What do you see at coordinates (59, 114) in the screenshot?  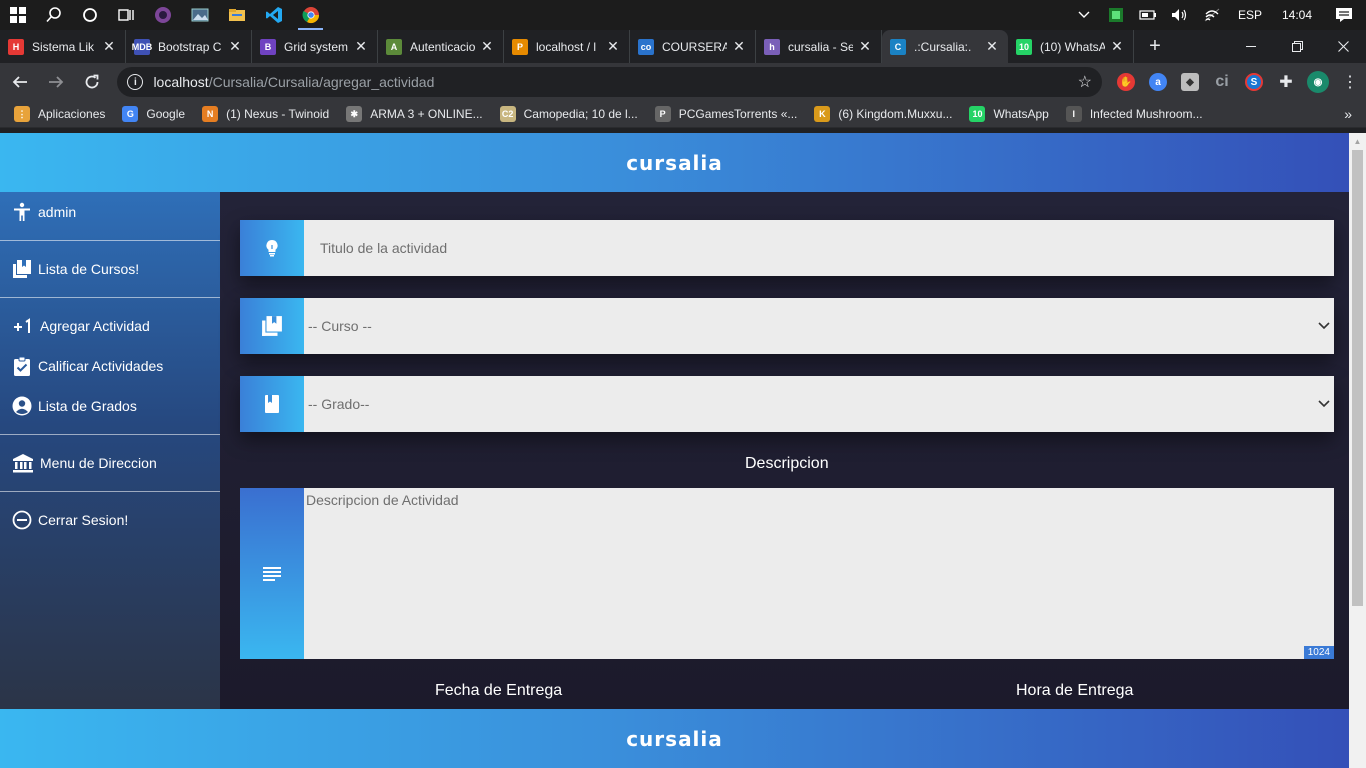 I see `bookmark-item: ⋮ Aplicaciones` at bounding box center [59, 114].